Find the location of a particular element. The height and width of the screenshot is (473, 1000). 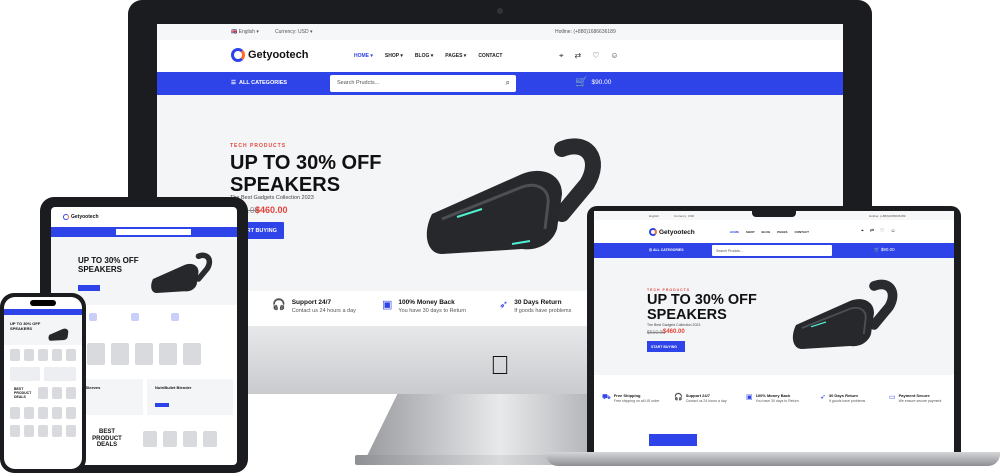

tablet-category-bar is located at coordinates (144, 232).